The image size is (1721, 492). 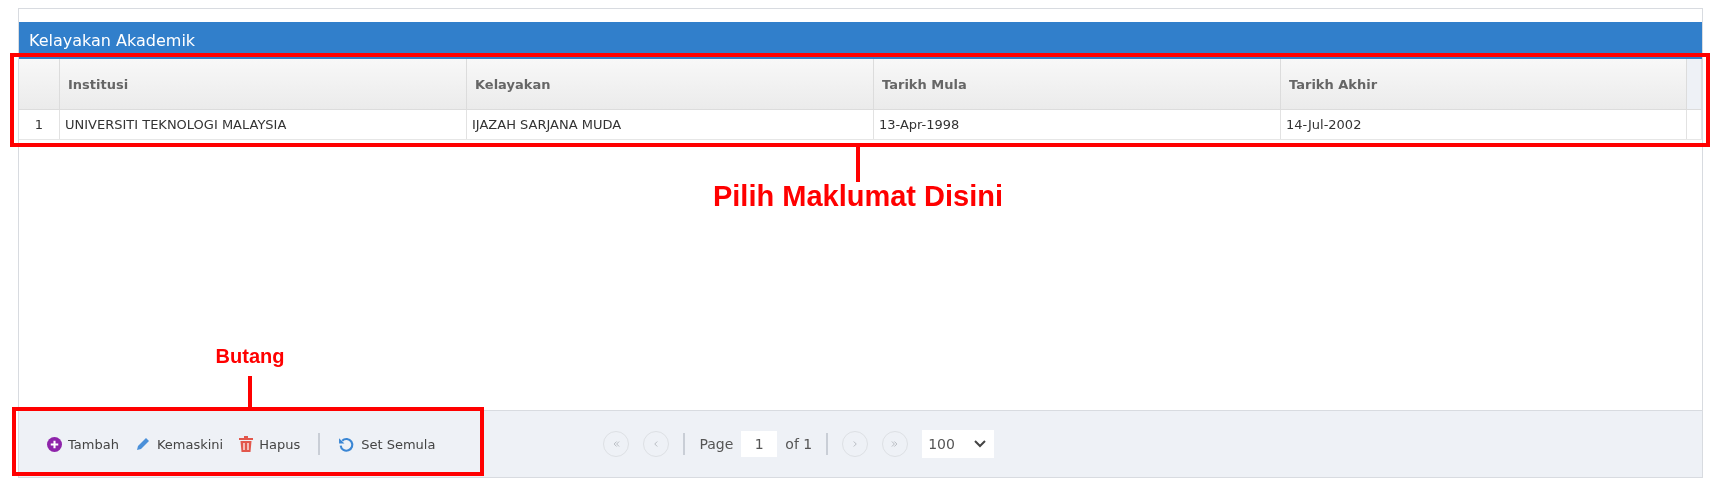 I want to click on chevron-down-icon, so click(x=980, y=444).